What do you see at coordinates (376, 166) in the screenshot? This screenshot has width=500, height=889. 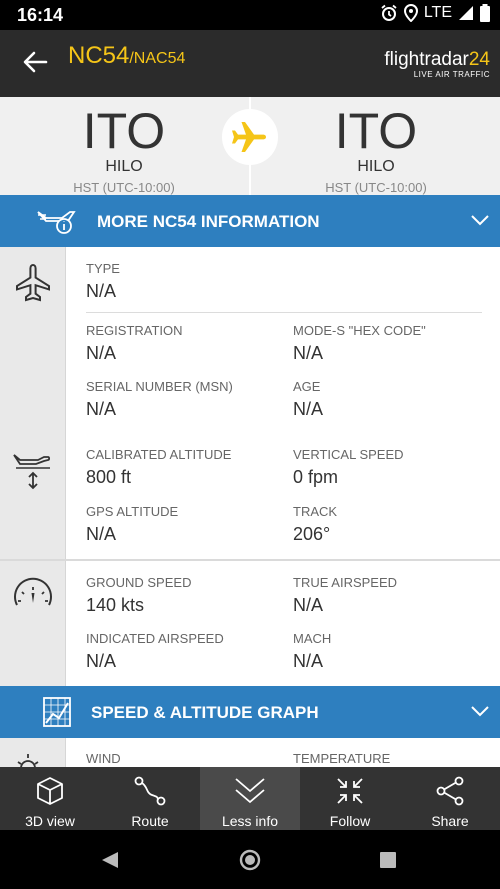 I see `destination-city: HILO` at bounding box center [376, 166].